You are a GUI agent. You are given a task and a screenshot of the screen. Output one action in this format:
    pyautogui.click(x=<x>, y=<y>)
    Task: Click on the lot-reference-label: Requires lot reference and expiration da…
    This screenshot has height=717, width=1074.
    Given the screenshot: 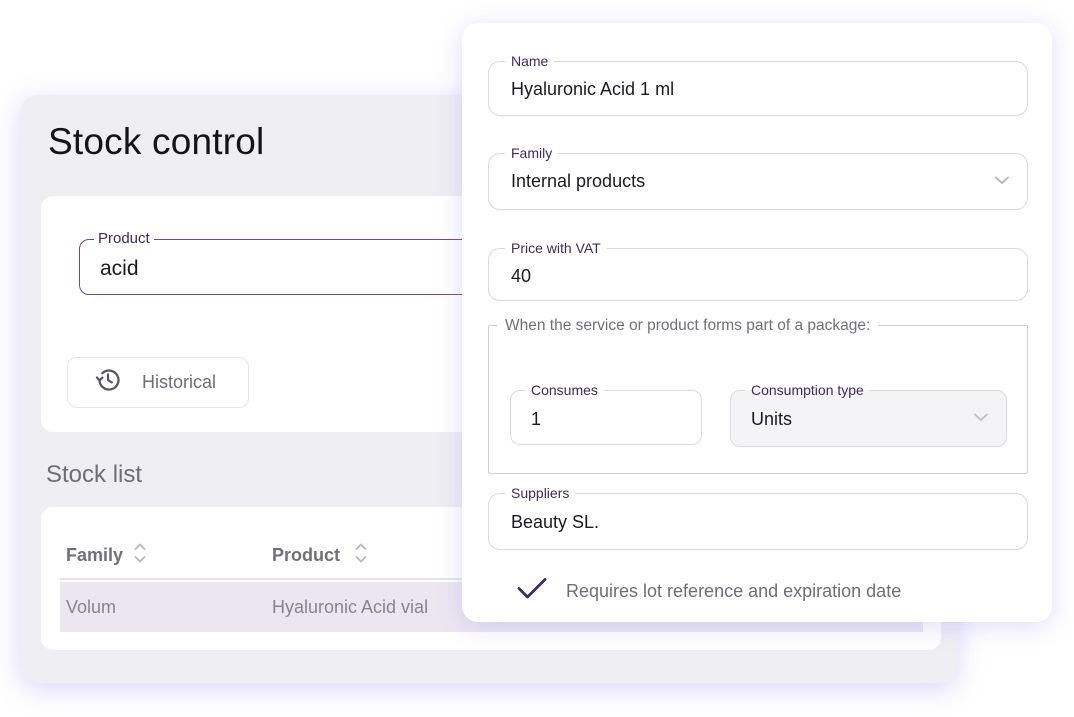 What is the action you would take?
    pyautogui.click(x=734, y=591)
    